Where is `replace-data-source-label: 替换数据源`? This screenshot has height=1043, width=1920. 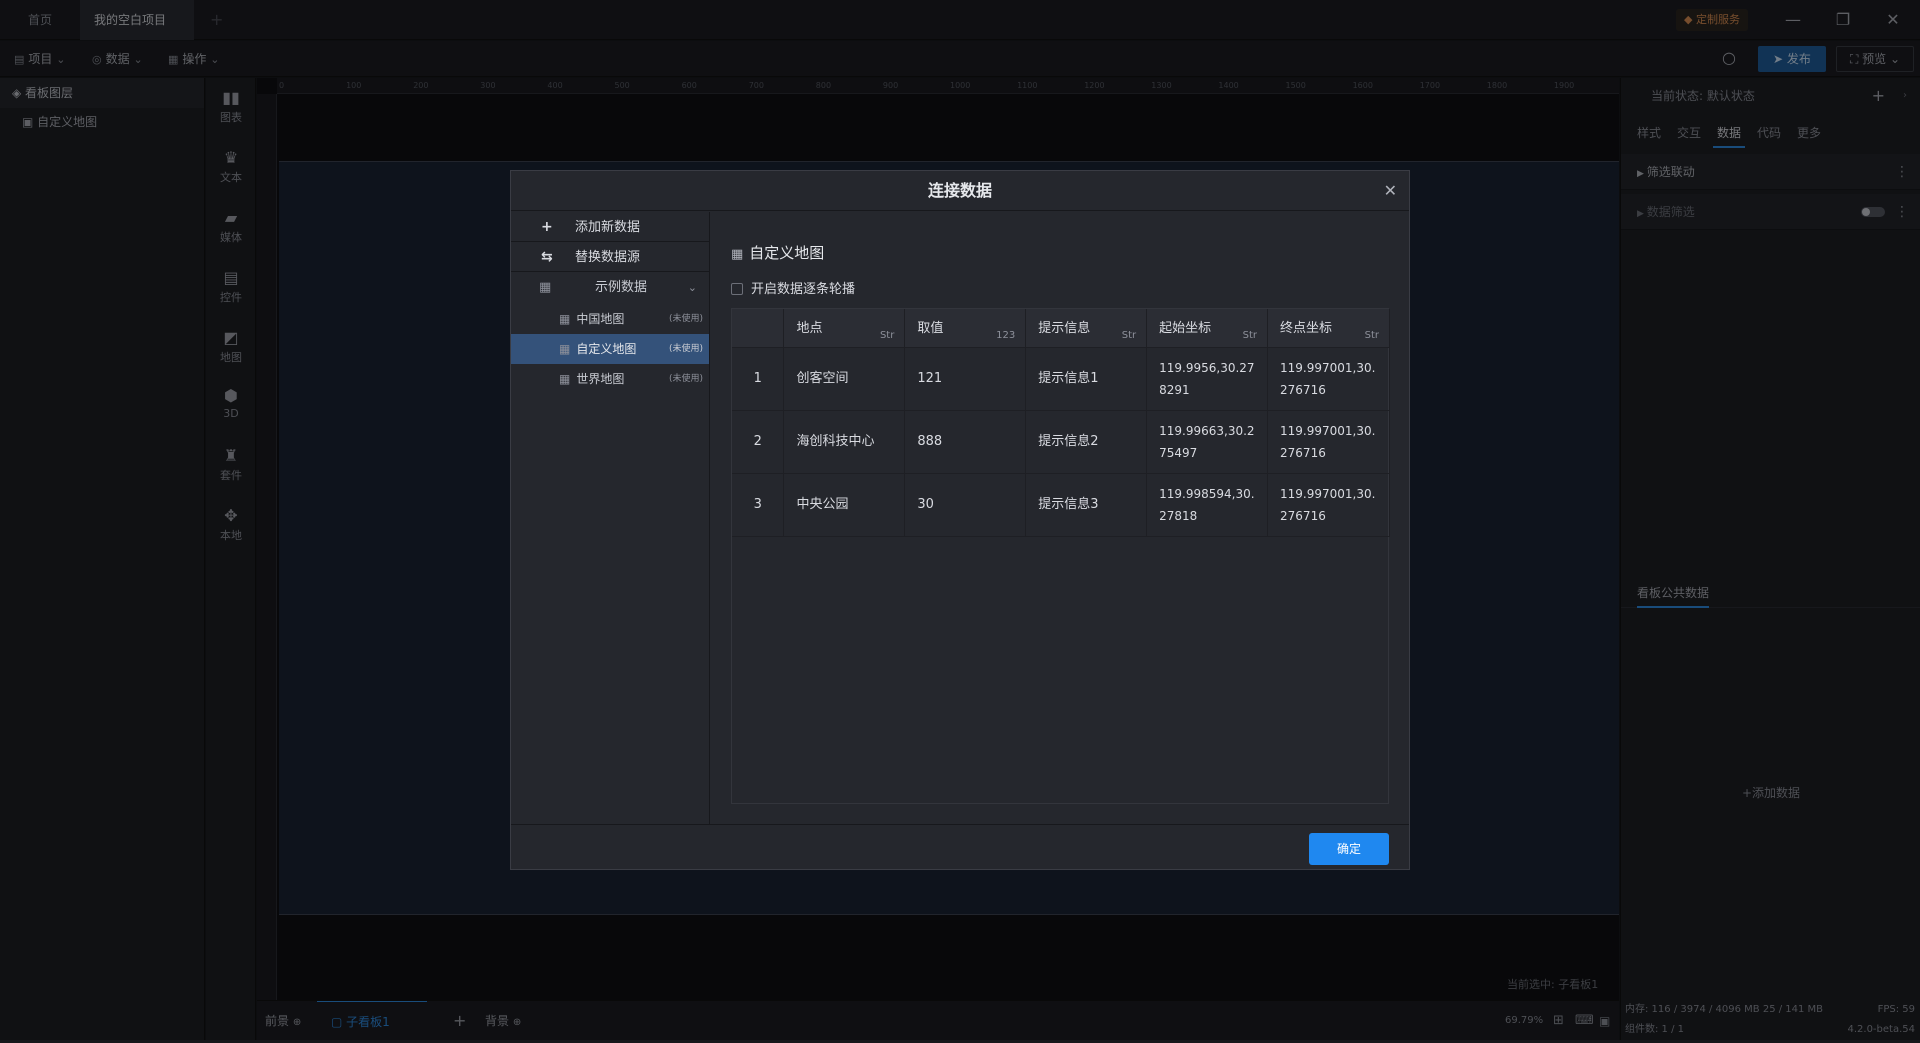
replace-data-source-label: 替换数据源 is located at coordinates (608, 257).